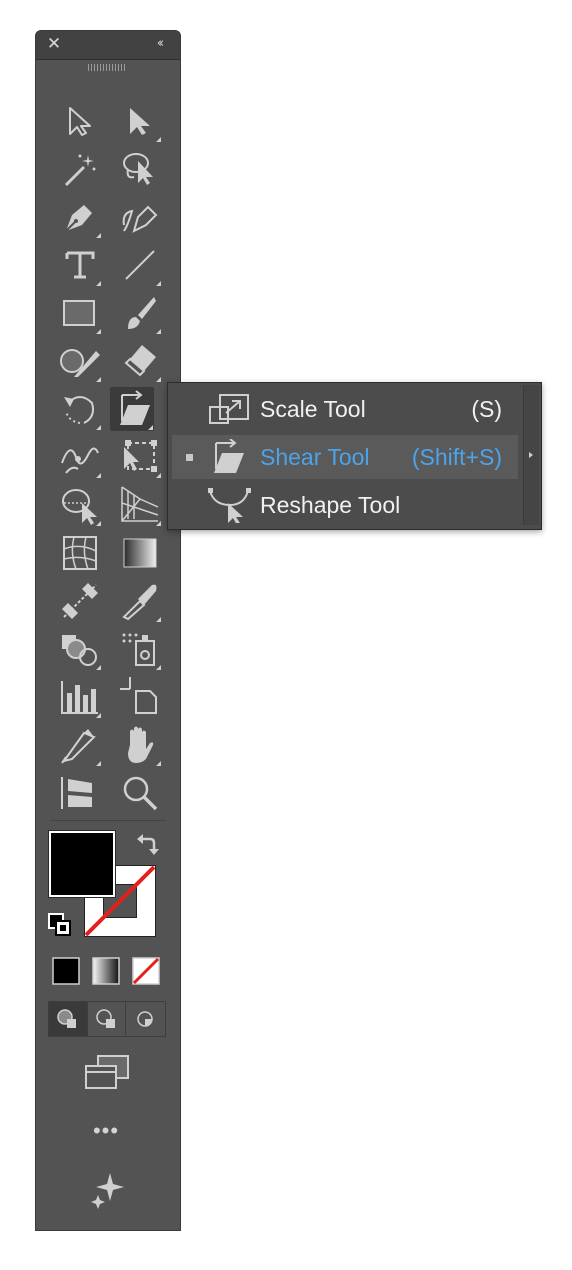  I want to click on artboard-tool-icon, so click(138, 695).